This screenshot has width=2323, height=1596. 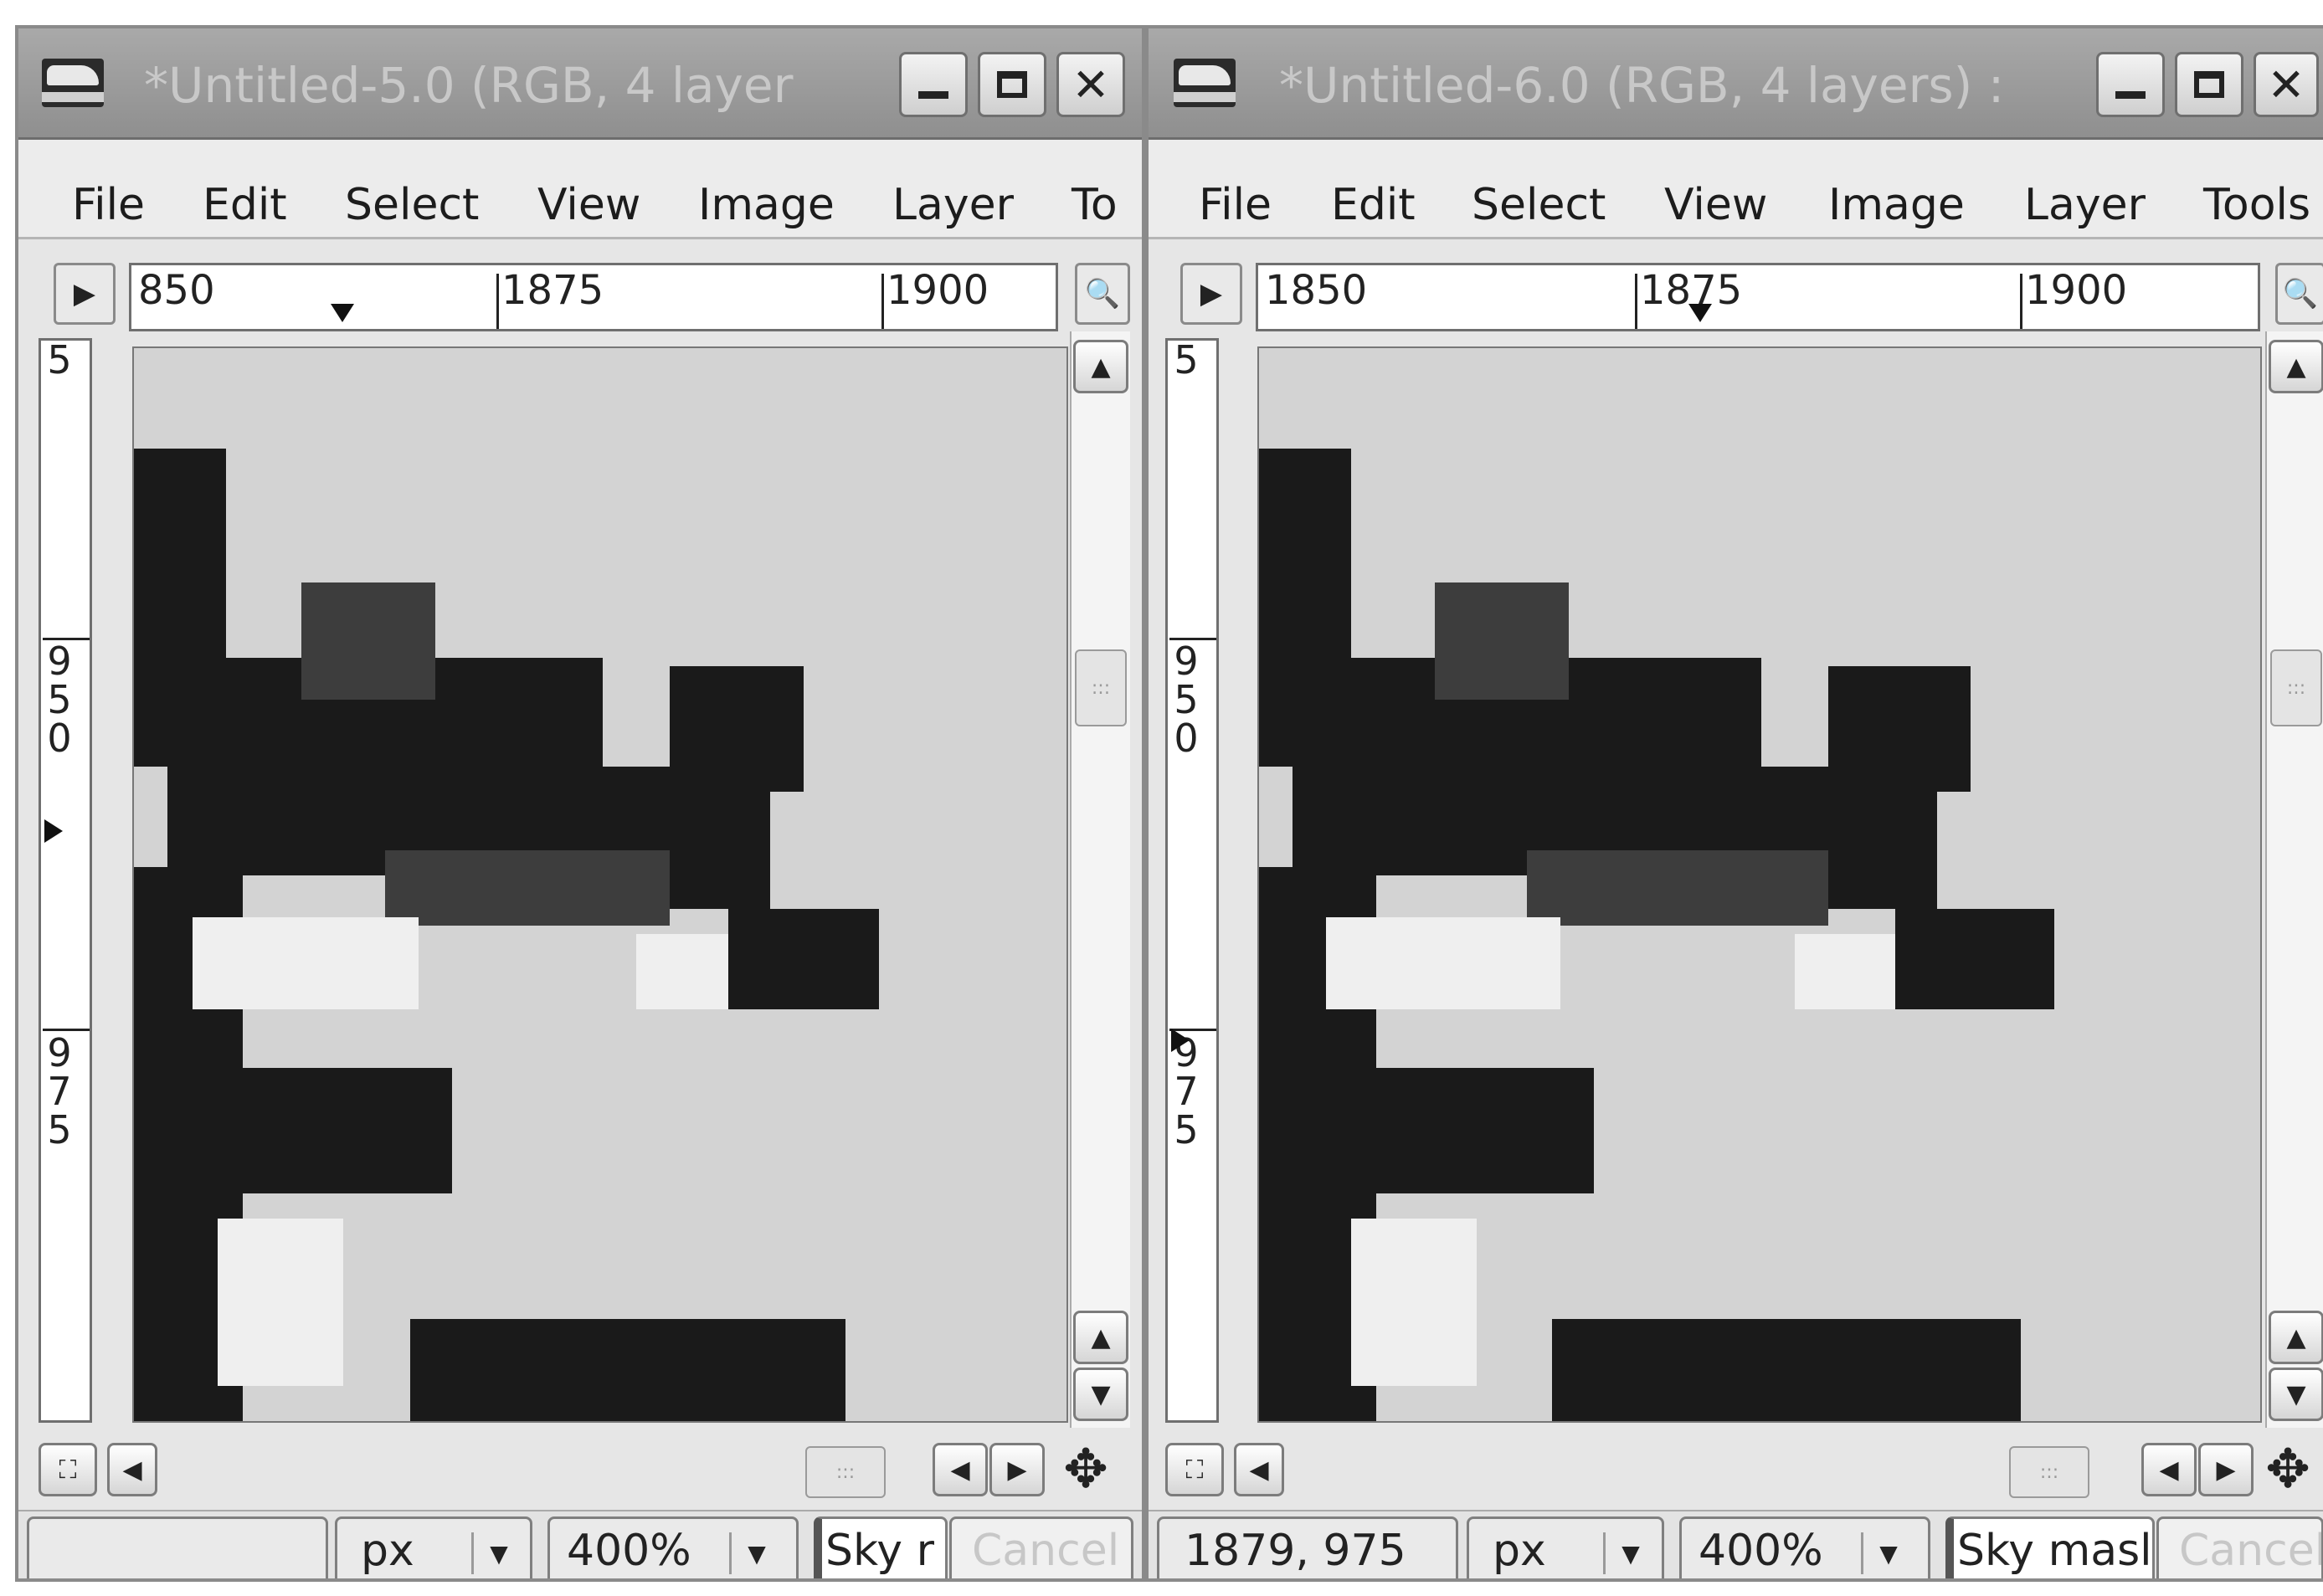 What do you see at coordinates (2256, 205) in the screenshot?
I see `menu-tools: Tools` at bounding box center [2256, 205].